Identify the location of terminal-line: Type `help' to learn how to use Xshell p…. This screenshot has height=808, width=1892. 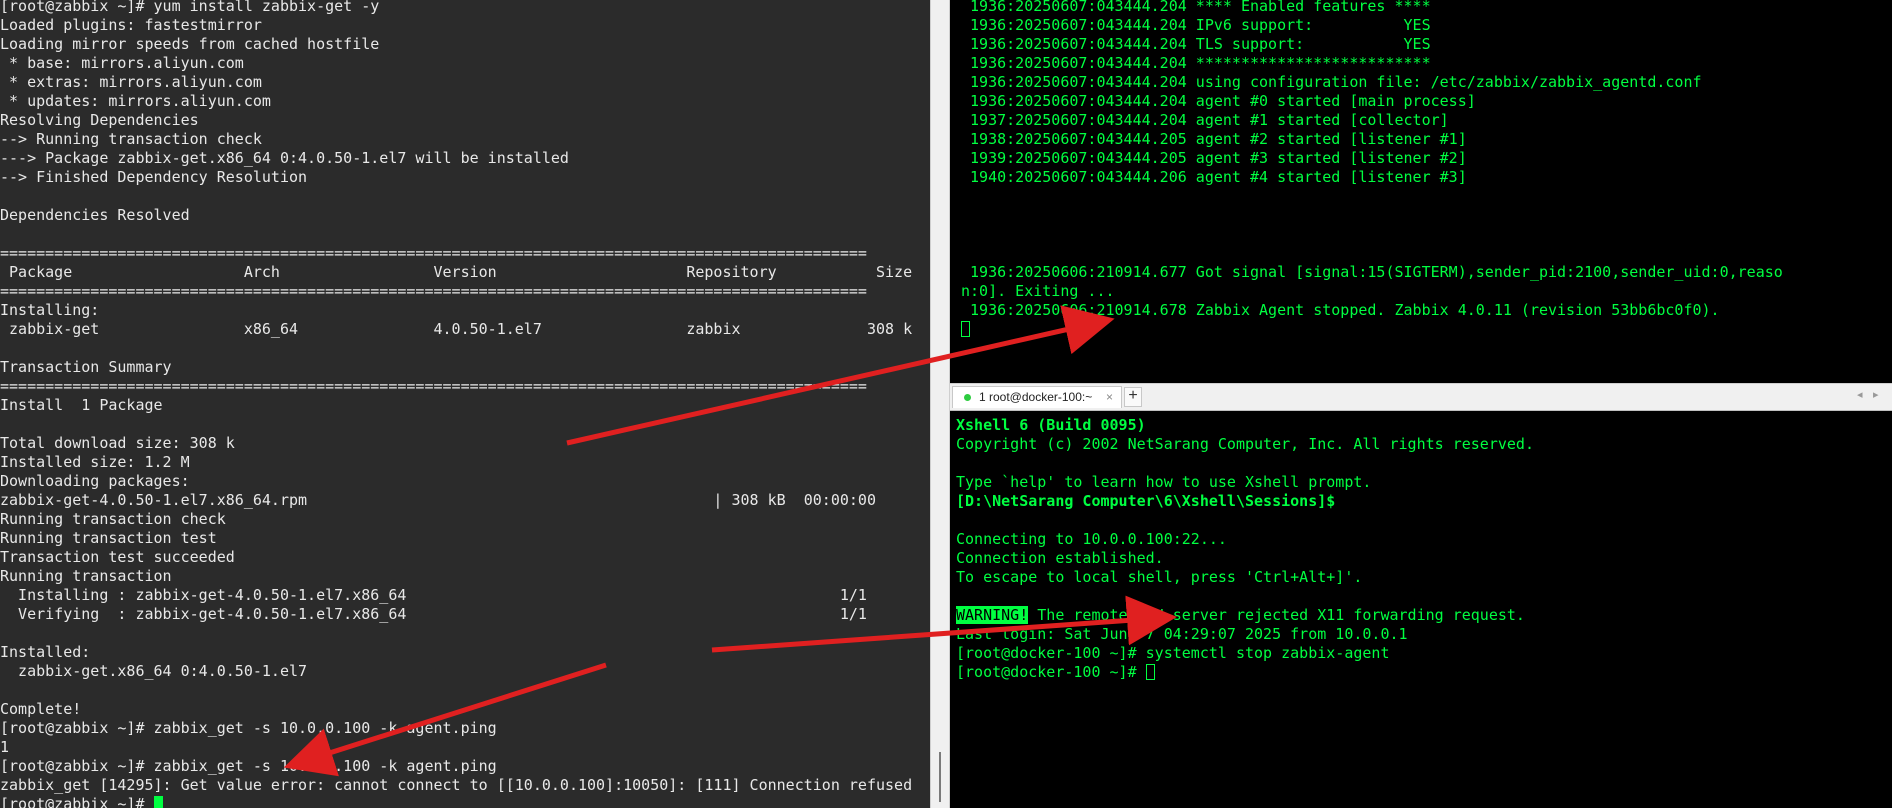
(1164, 482).